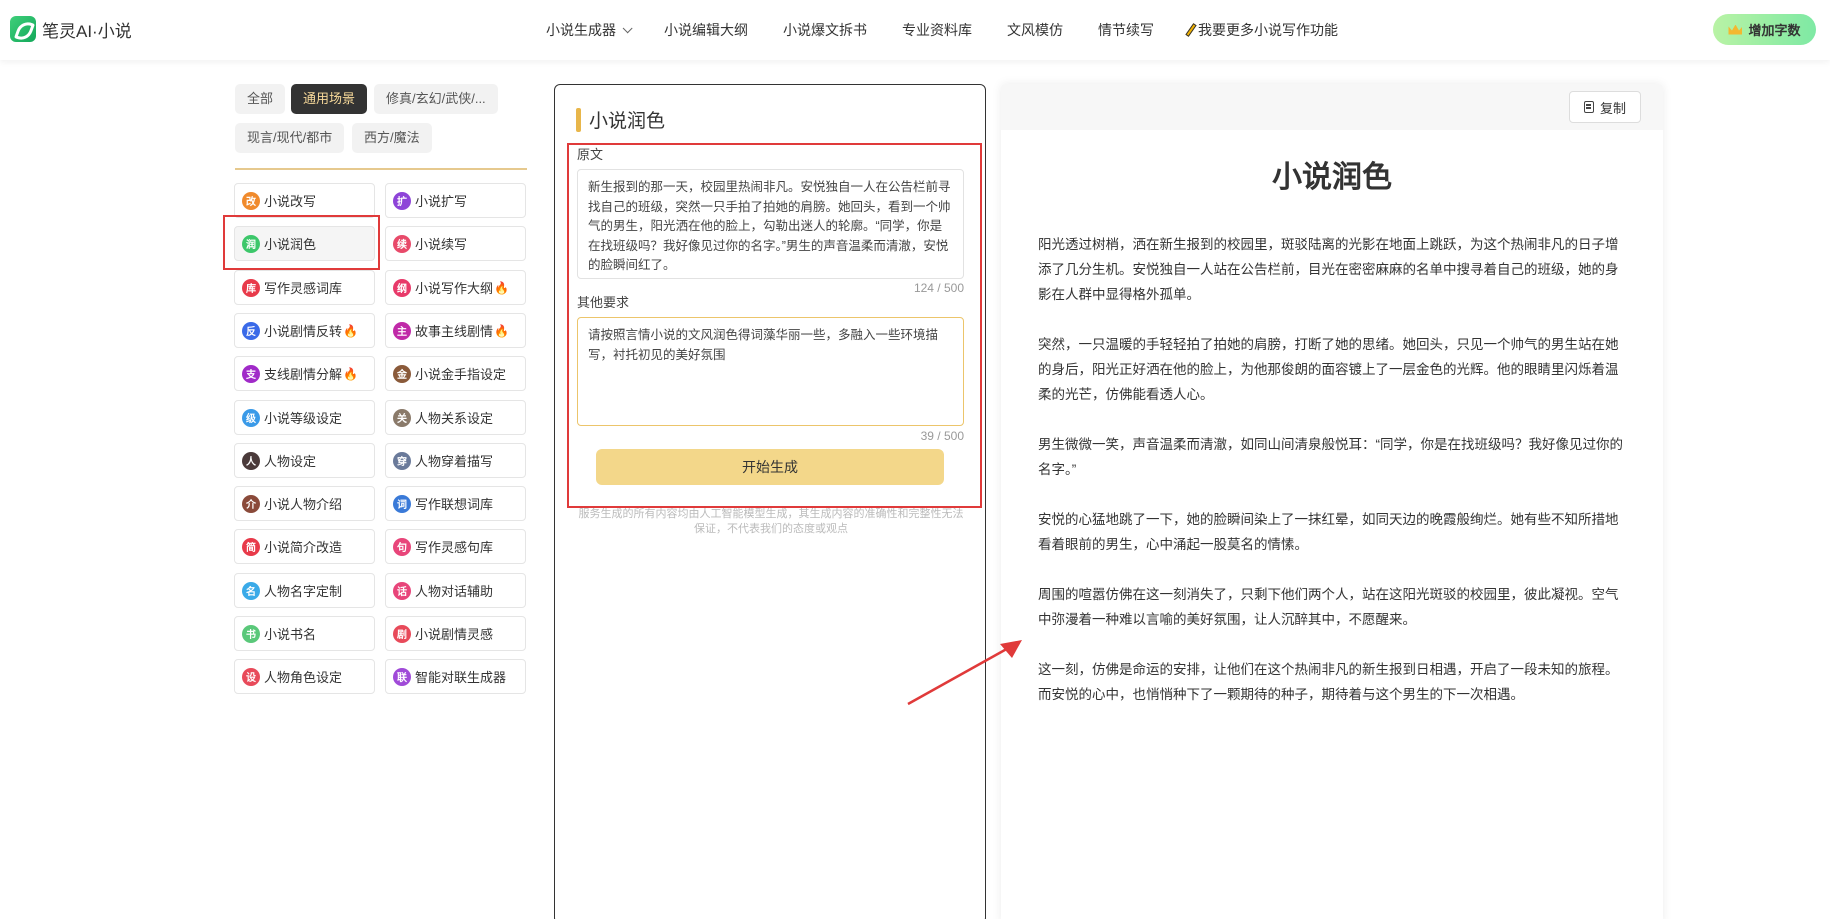 The image size is (1830, 919). Describe the element at coordinates (578, 119) in the screenshot. I see `title-accent-bar` at that location.